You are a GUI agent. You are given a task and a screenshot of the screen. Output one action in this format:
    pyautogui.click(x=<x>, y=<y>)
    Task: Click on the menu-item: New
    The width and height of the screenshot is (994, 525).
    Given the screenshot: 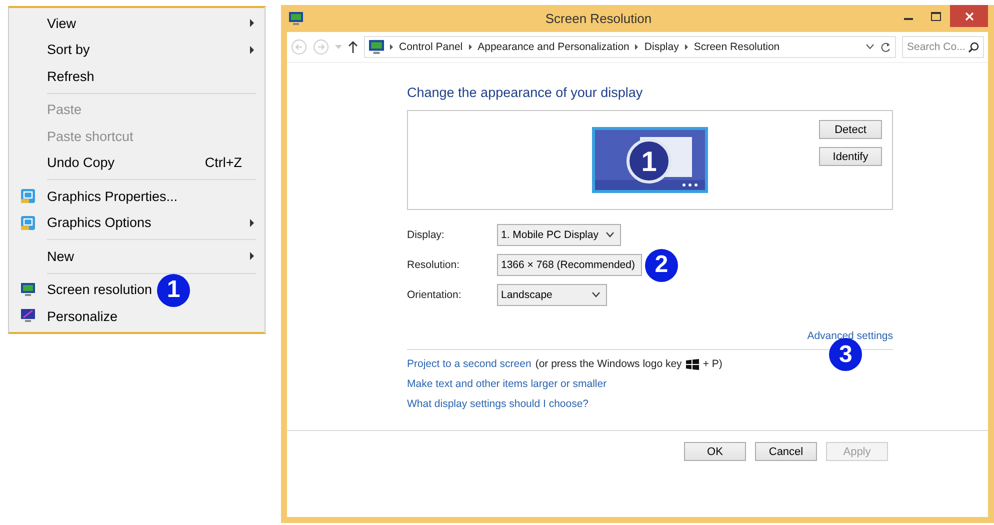 What is the action you would take?
    pyautogui.click(x=136, y=256)
    